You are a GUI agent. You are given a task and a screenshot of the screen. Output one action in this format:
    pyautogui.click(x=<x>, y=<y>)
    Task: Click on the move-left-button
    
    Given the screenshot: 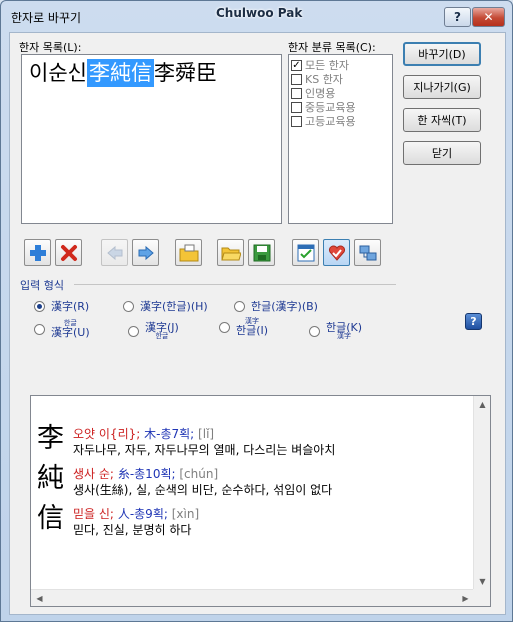 What is the action you would take?
    pyautogui.click(x=114, y=252)
    